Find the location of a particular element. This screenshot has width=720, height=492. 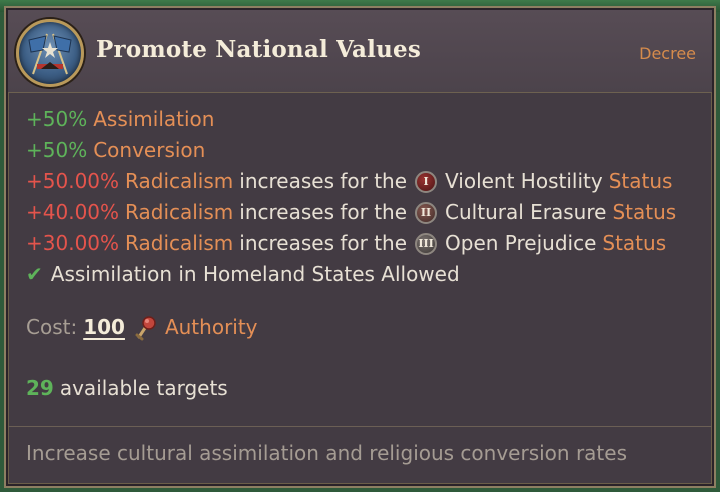

assimilation-allowed-text: Assimilation in Homeland States Allowed is located at coordinates (255, 274).